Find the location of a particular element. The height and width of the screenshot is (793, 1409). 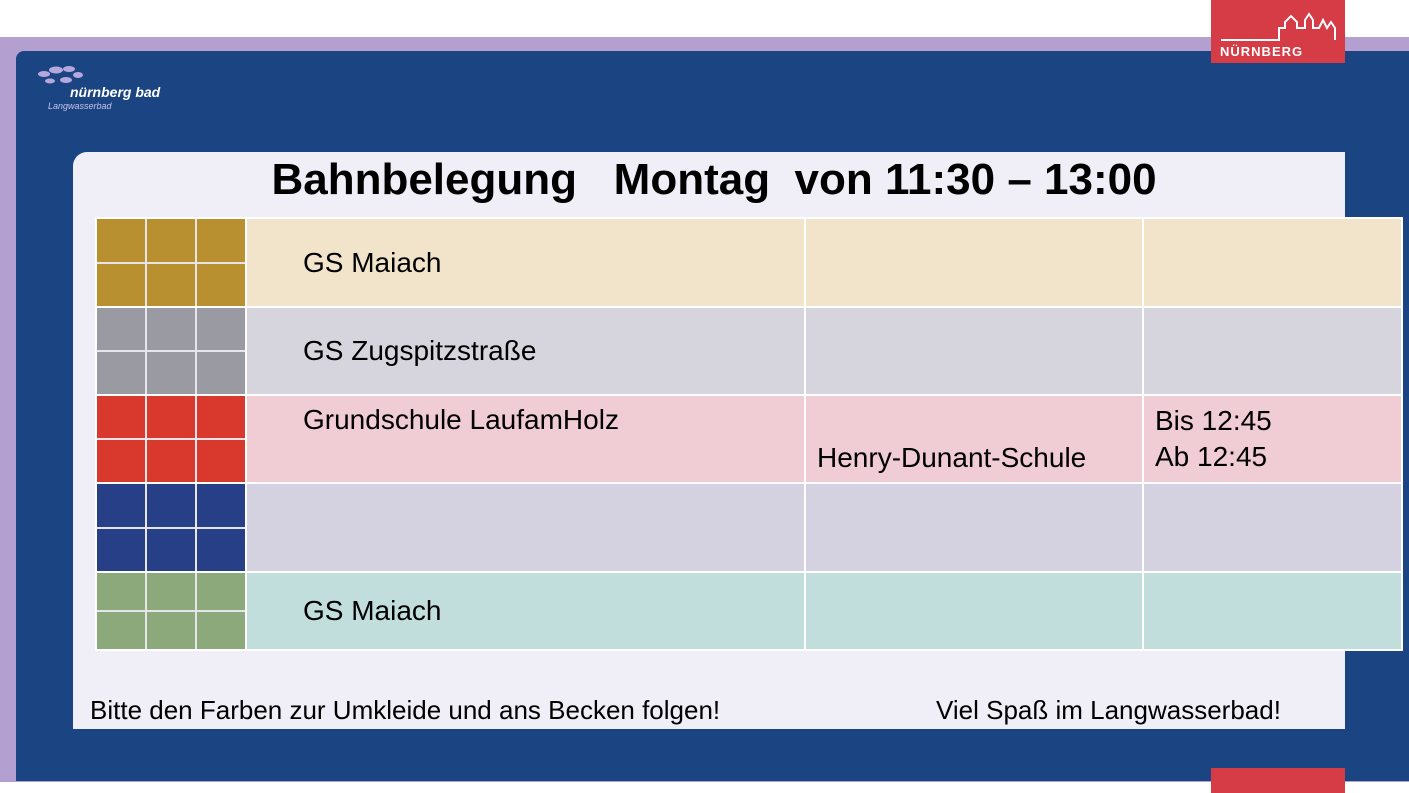

lane-school-main is located at coordinates (525, 527).